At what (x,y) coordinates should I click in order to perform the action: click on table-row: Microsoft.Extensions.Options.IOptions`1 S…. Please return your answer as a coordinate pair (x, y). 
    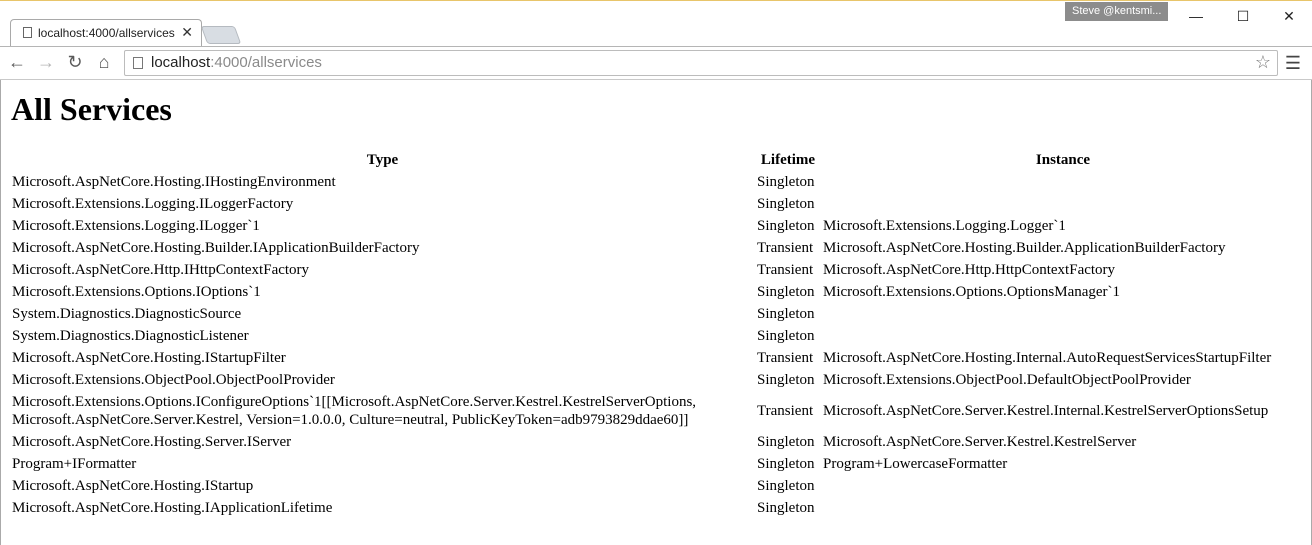
    Looking at the image, I should click on (657, 292).